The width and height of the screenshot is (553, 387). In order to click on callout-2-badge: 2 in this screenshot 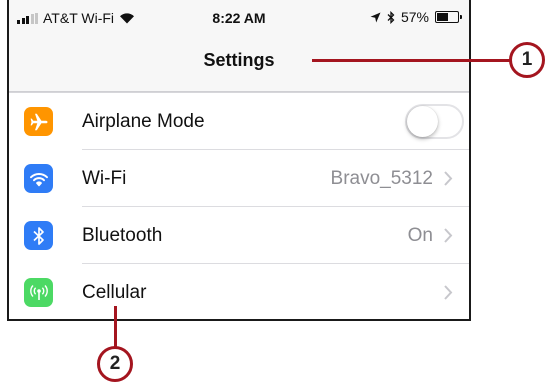, I will do `click(115, 364)`.